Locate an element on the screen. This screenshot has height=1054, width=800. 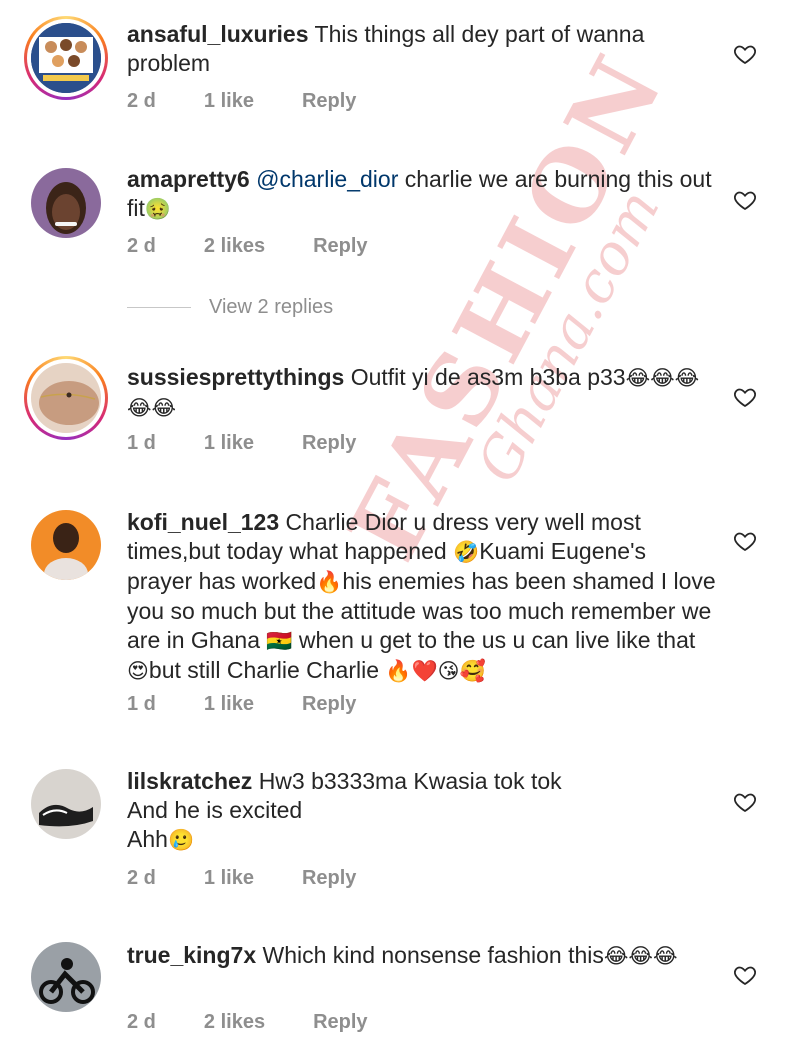
comment-username: ansaful_luxuries is located at coordinates (218, 34).